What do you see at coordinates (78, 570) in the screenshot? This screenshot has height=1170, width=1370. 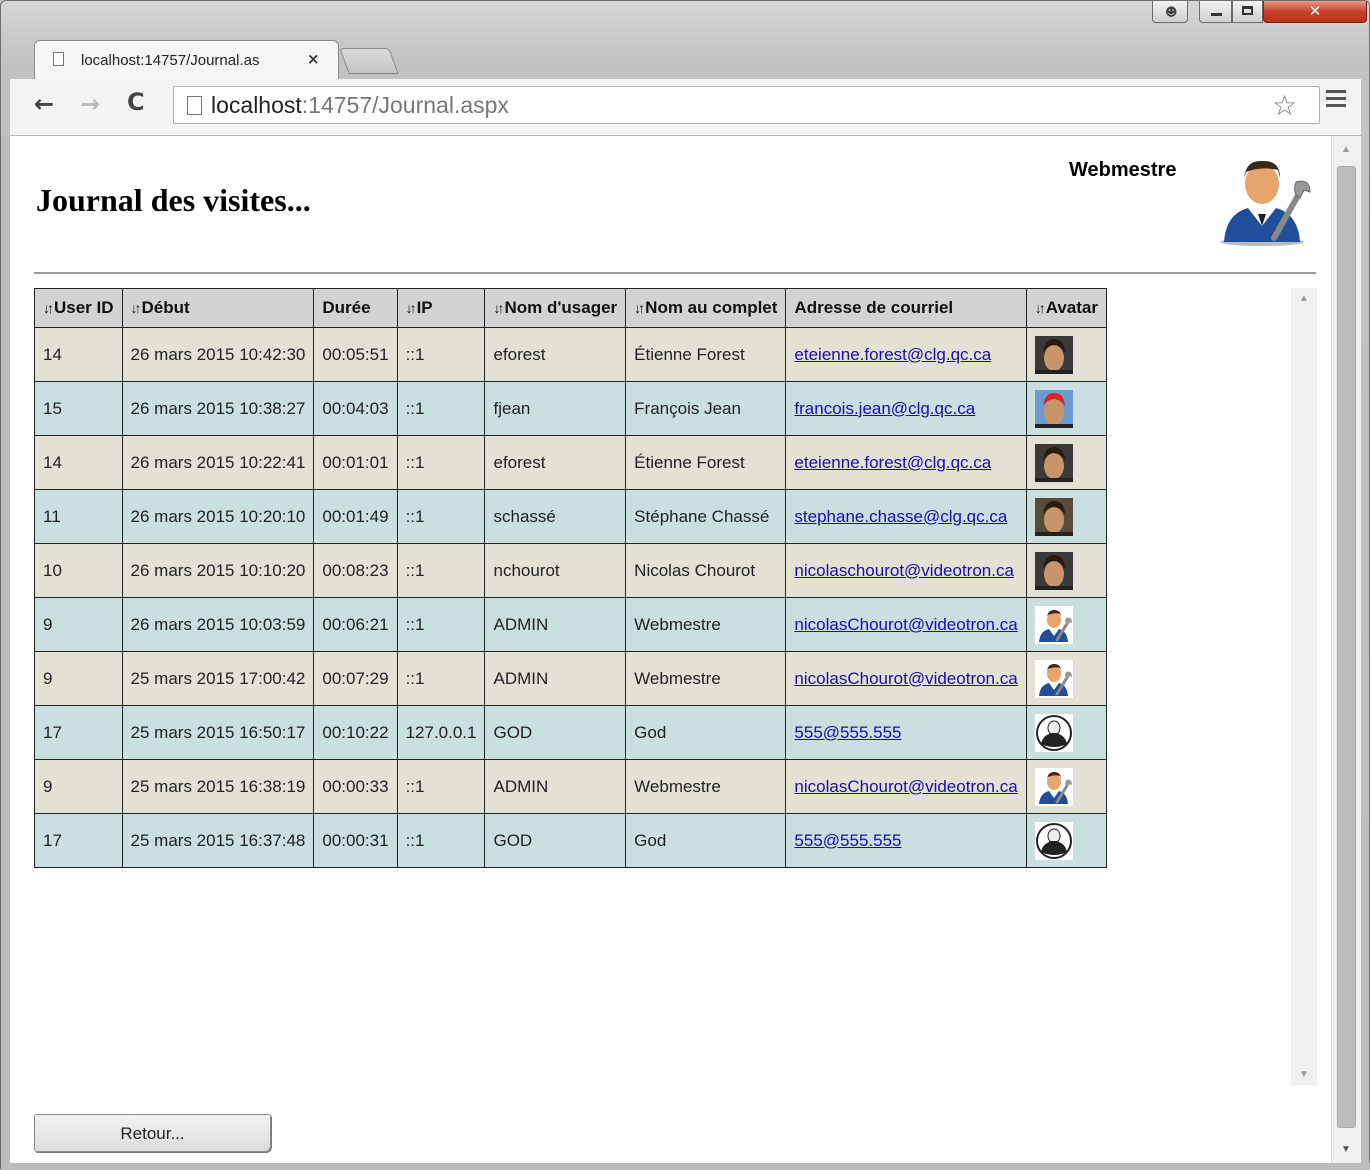 I see `cell-user-id: 10` at bounding box center [78, 570].